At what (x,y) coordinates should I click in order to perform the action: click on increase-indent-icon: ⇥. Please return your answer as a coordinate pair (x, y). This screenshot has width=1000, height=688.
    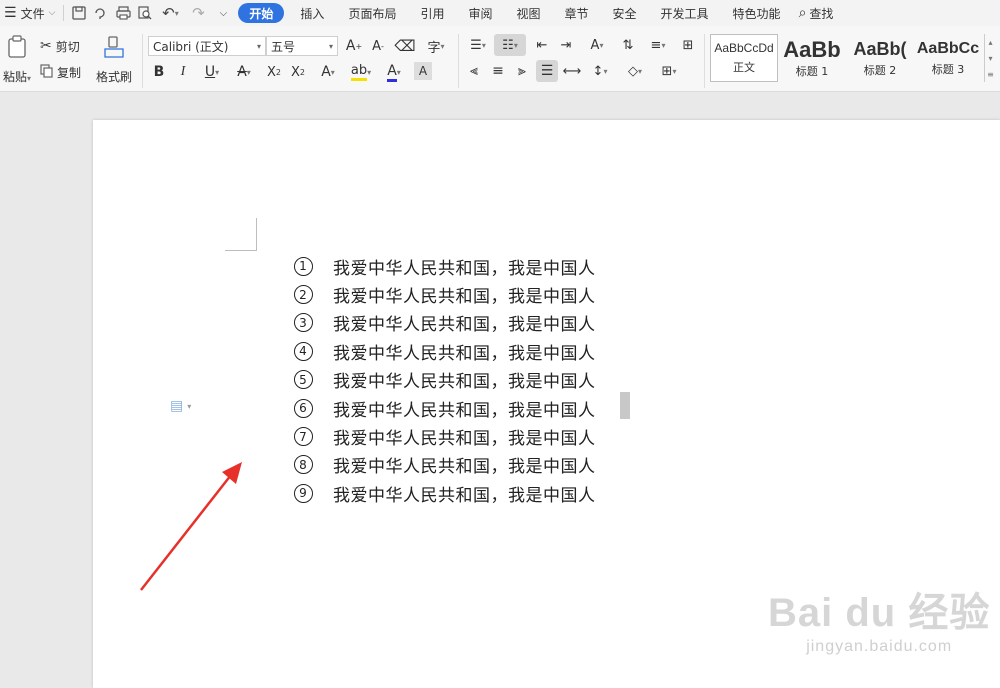
    Looking at the image, I should click on (566, 45).